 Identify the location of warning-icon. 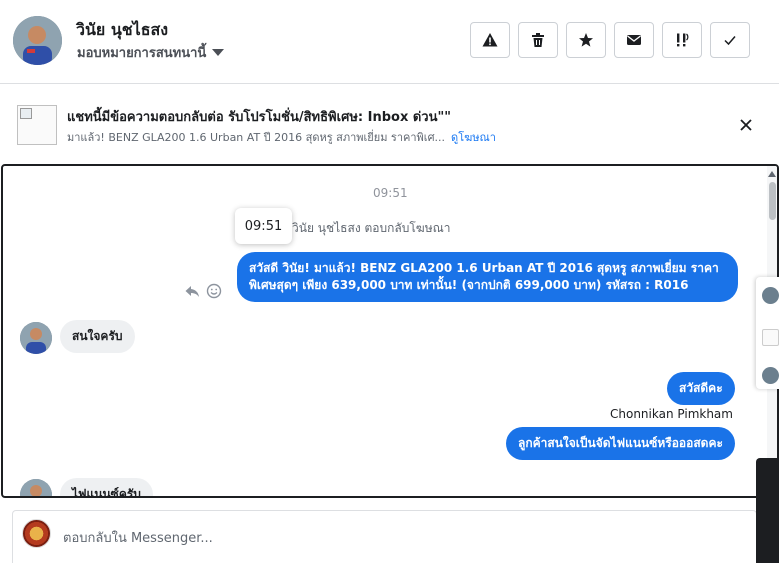
(490, 40).